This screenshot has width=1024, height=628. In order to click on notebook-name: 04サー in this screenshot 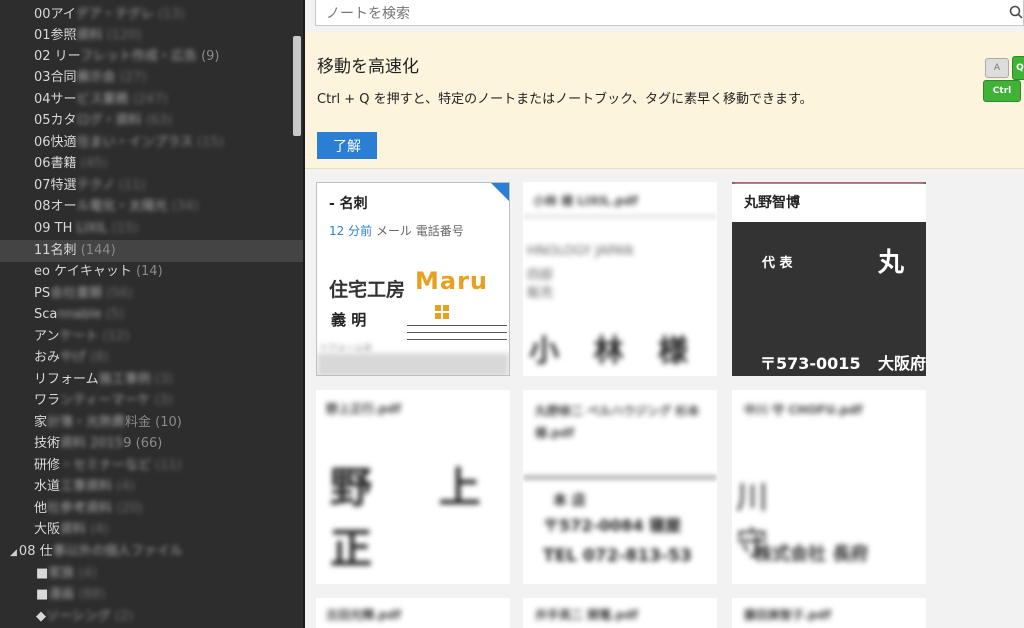, I will do `click(55, 99)`.